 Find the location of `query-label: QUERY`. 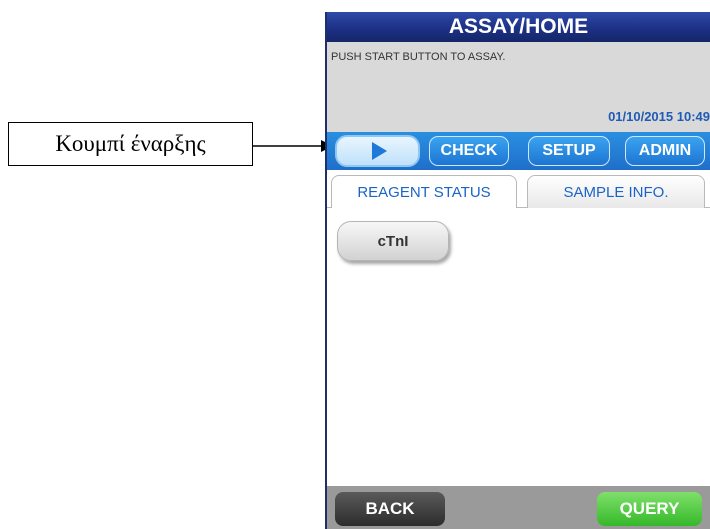

query-label: QUERY is located at coordinates (649, 508).